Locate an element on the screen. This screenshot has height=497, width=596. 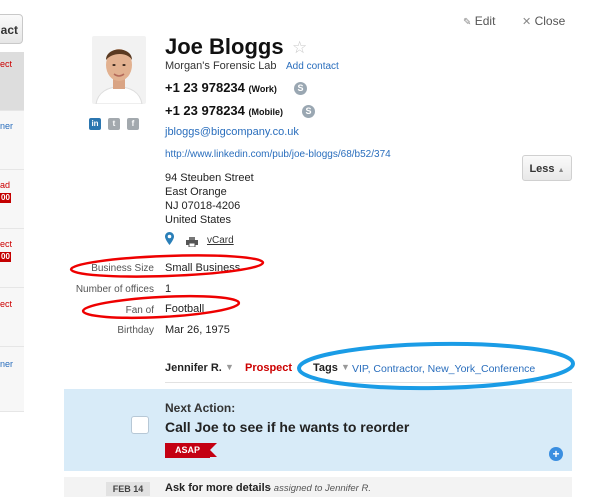
close-icon: ✕ is located at coordinates (527, 22).